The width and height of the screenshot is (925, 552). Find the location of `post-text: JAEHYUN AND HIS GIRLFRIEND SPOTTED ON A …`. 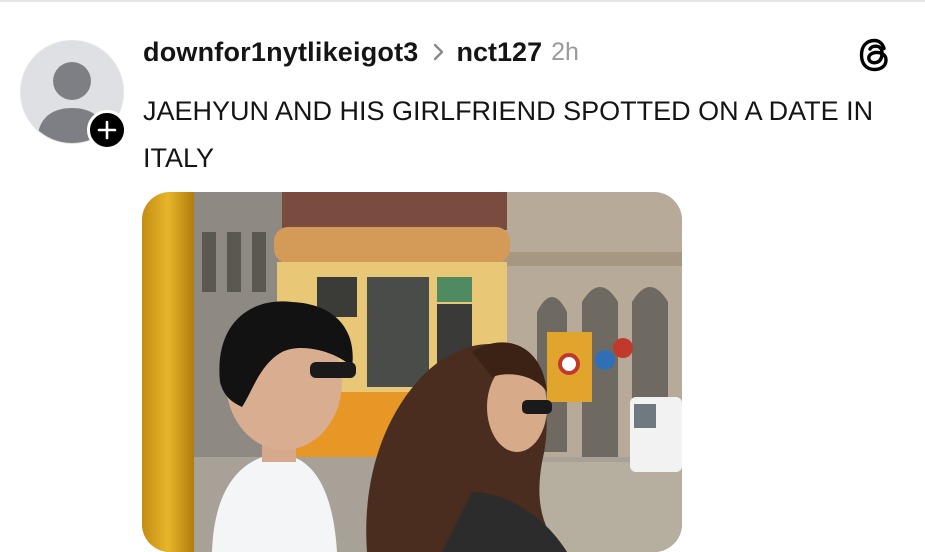

post-text: JAEHYUN AND HIS GIRLFRIEND SPOTTED ON A … is located at coordinates (508, 134).